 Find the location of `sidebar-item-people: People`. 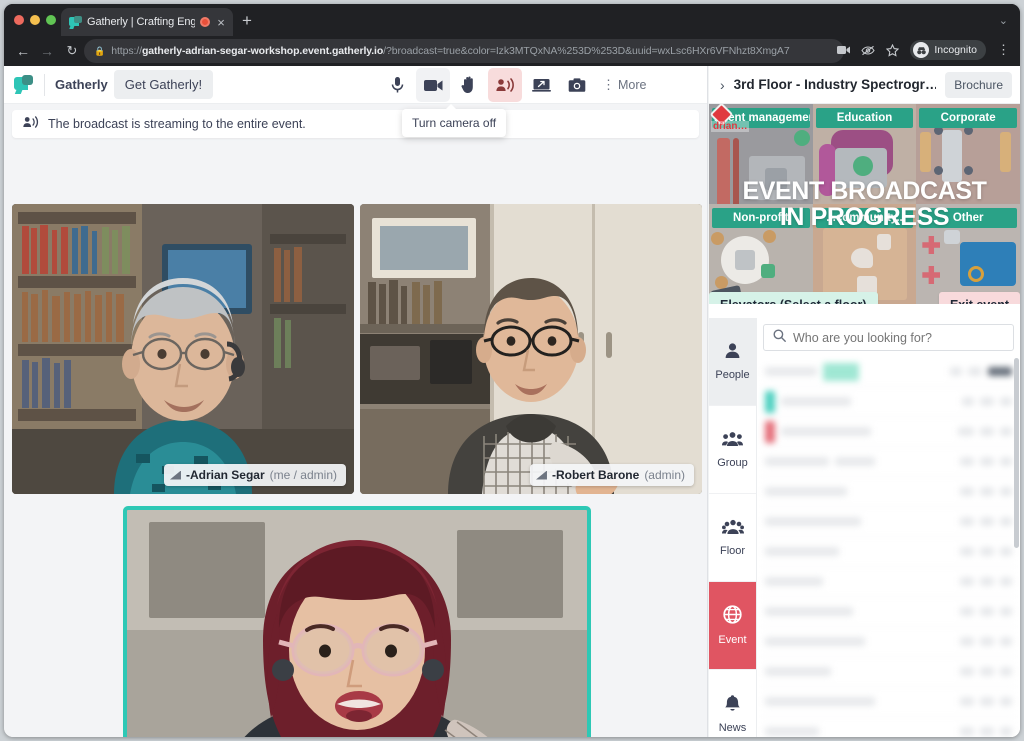

sidebar-item-people: People is located at coordinates (732, 362).